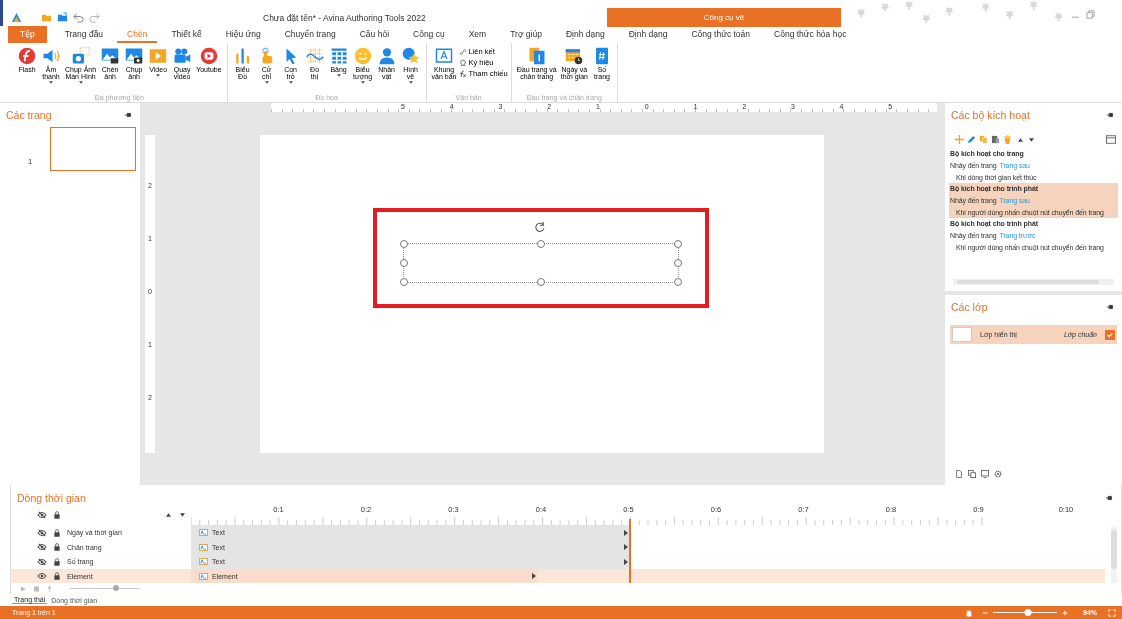 This screenshot has height=619, width=1122. Describe the element at coordinates (429, 34) in the screenshot. I see `ribbon-tab: Công cụ` at that location.